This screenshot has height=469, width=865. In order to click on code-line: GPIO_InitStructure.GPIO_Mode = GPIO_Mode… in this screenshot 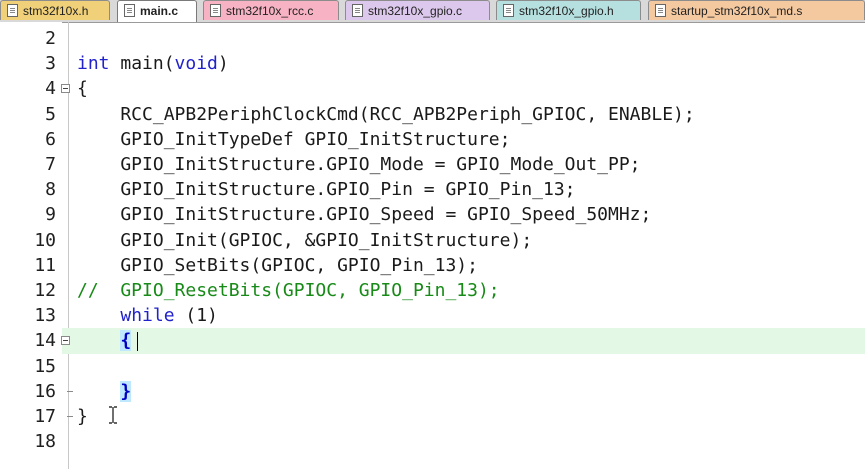, I will do `click(358, 164)`.